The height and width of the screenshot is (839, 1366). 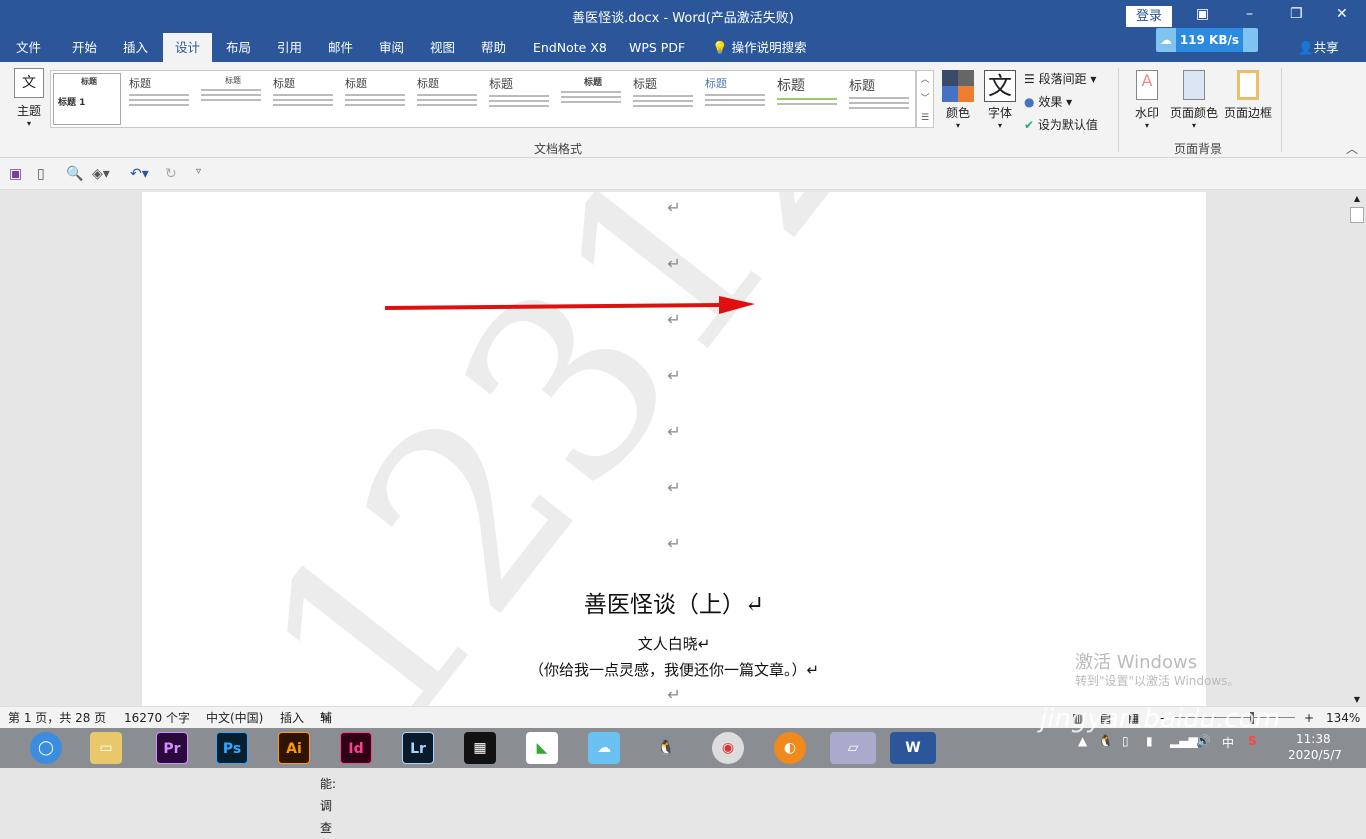 What do you see at coordinates (1202, 14) in the screenshot?
I see `ribbon-display-icon: ▣` at bounding box center [1202, 14].